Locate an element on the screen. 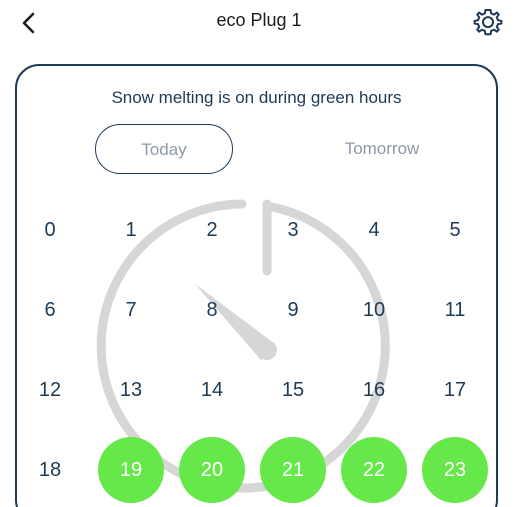  hour-cell-20: 20 is located at coordinates (212, 470).